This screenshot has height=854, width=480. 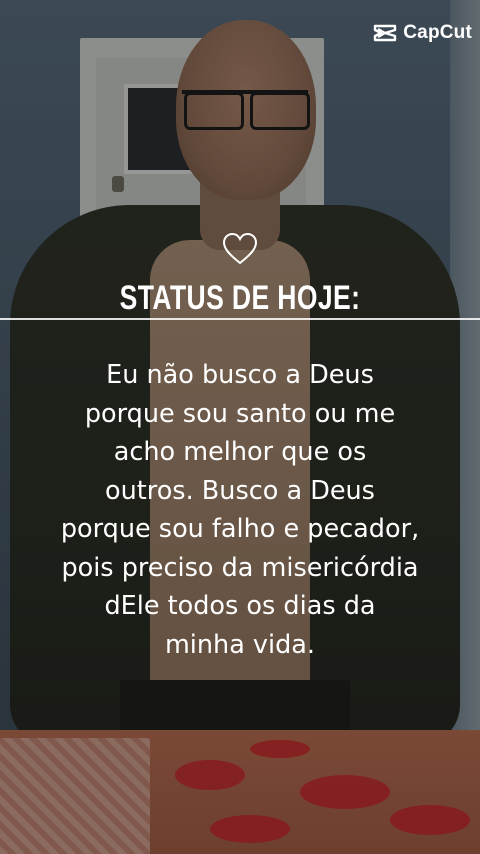 I want to click on heart-outline-icon, so click(x=240, y=248).